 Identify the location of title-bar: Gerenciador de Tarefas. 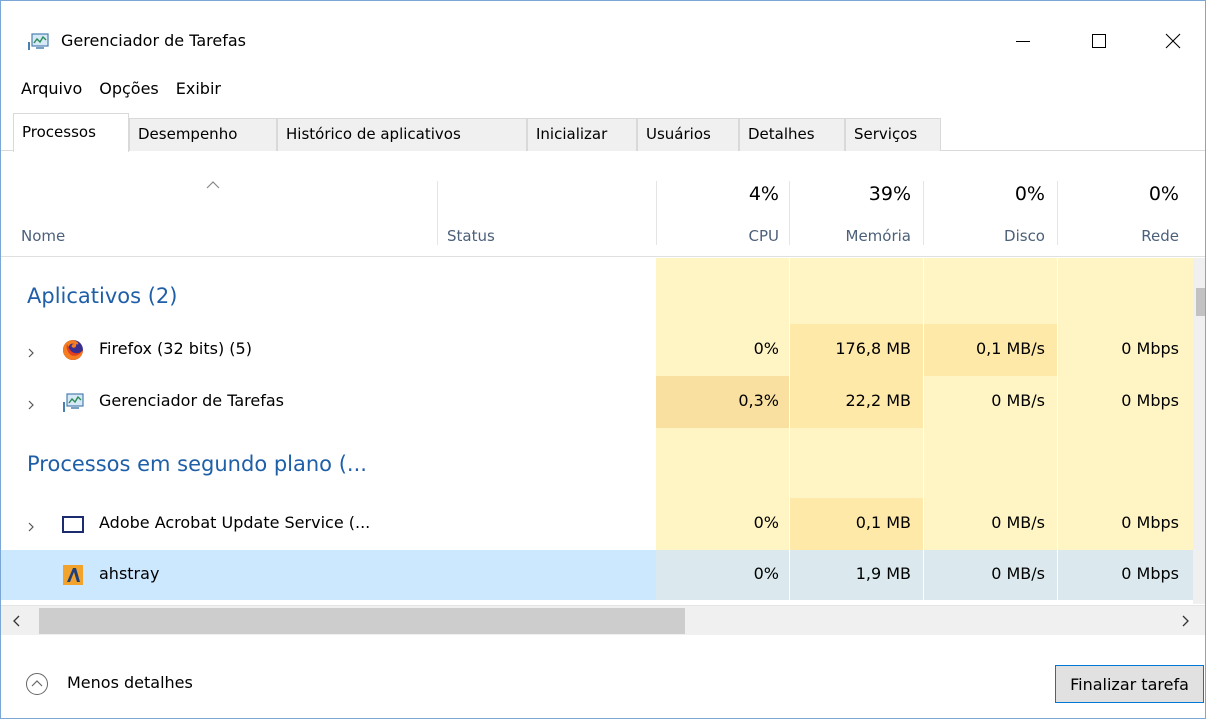
(603, 34).